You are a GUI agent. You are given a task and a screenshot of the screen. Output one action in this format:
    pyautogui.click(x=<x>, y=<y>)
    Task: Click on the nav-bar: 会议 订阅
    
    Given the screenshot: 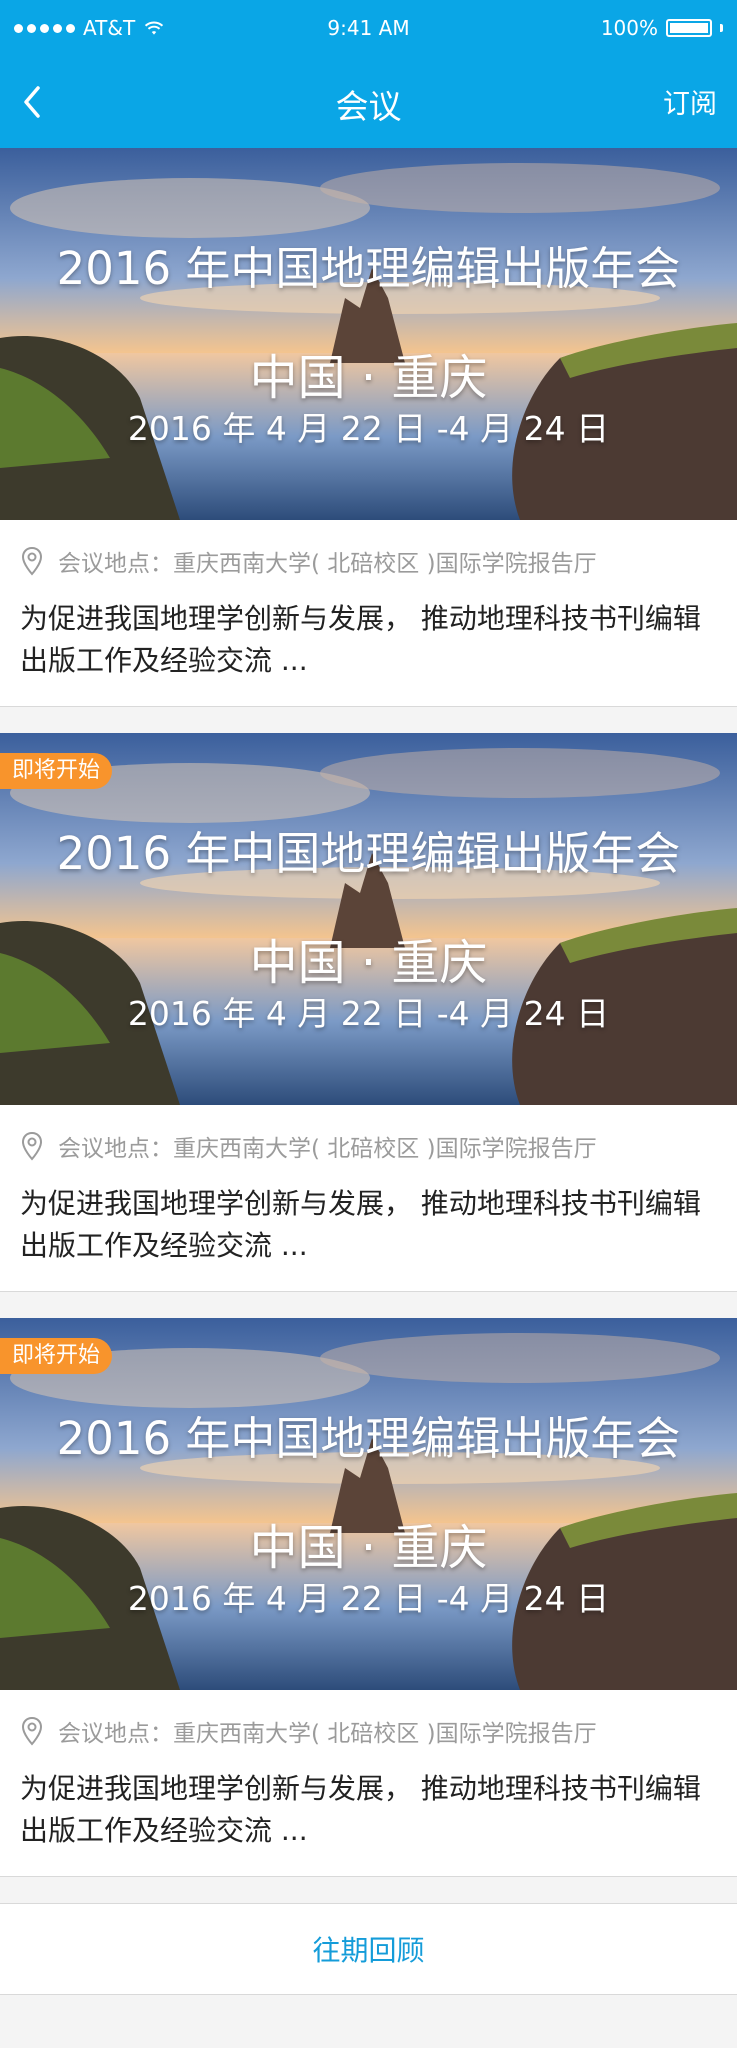 What is the action you would take?
    pyautogui.click(x=368, y=102)
    